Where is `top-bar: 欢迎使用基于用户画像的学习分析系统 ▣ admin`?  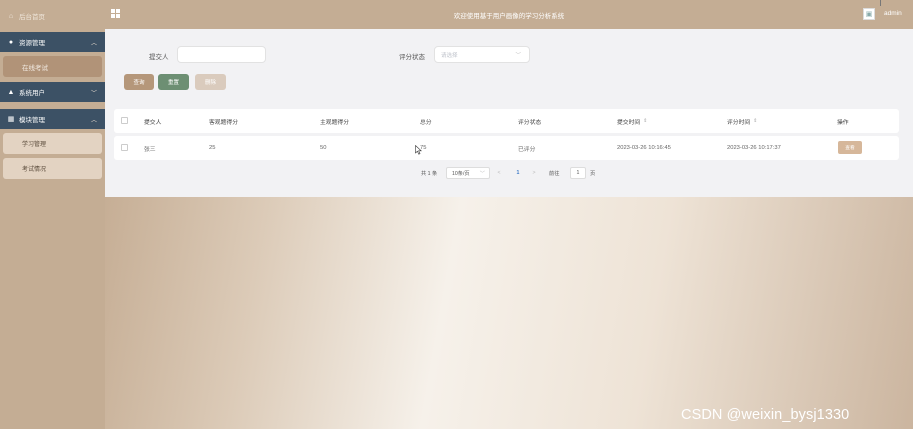
top-bar: 欢迎使用基于用户画像的学习分析系统 ▣ admin is located at coordinates (509, 14).